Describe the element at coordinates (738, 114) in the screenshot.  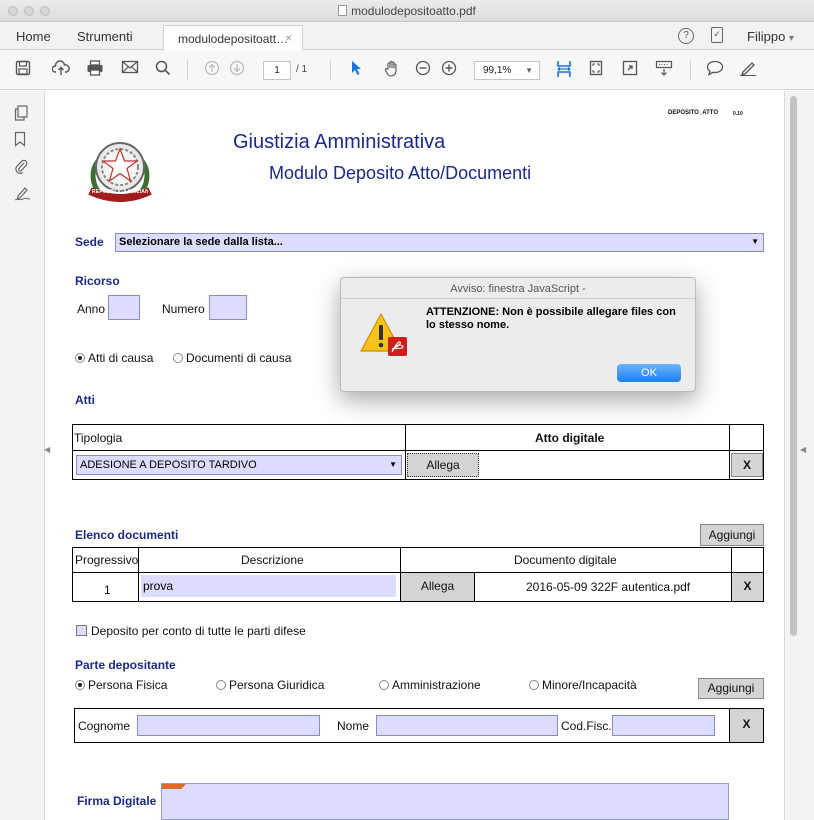
I see `form-version: 0.10` at that location.